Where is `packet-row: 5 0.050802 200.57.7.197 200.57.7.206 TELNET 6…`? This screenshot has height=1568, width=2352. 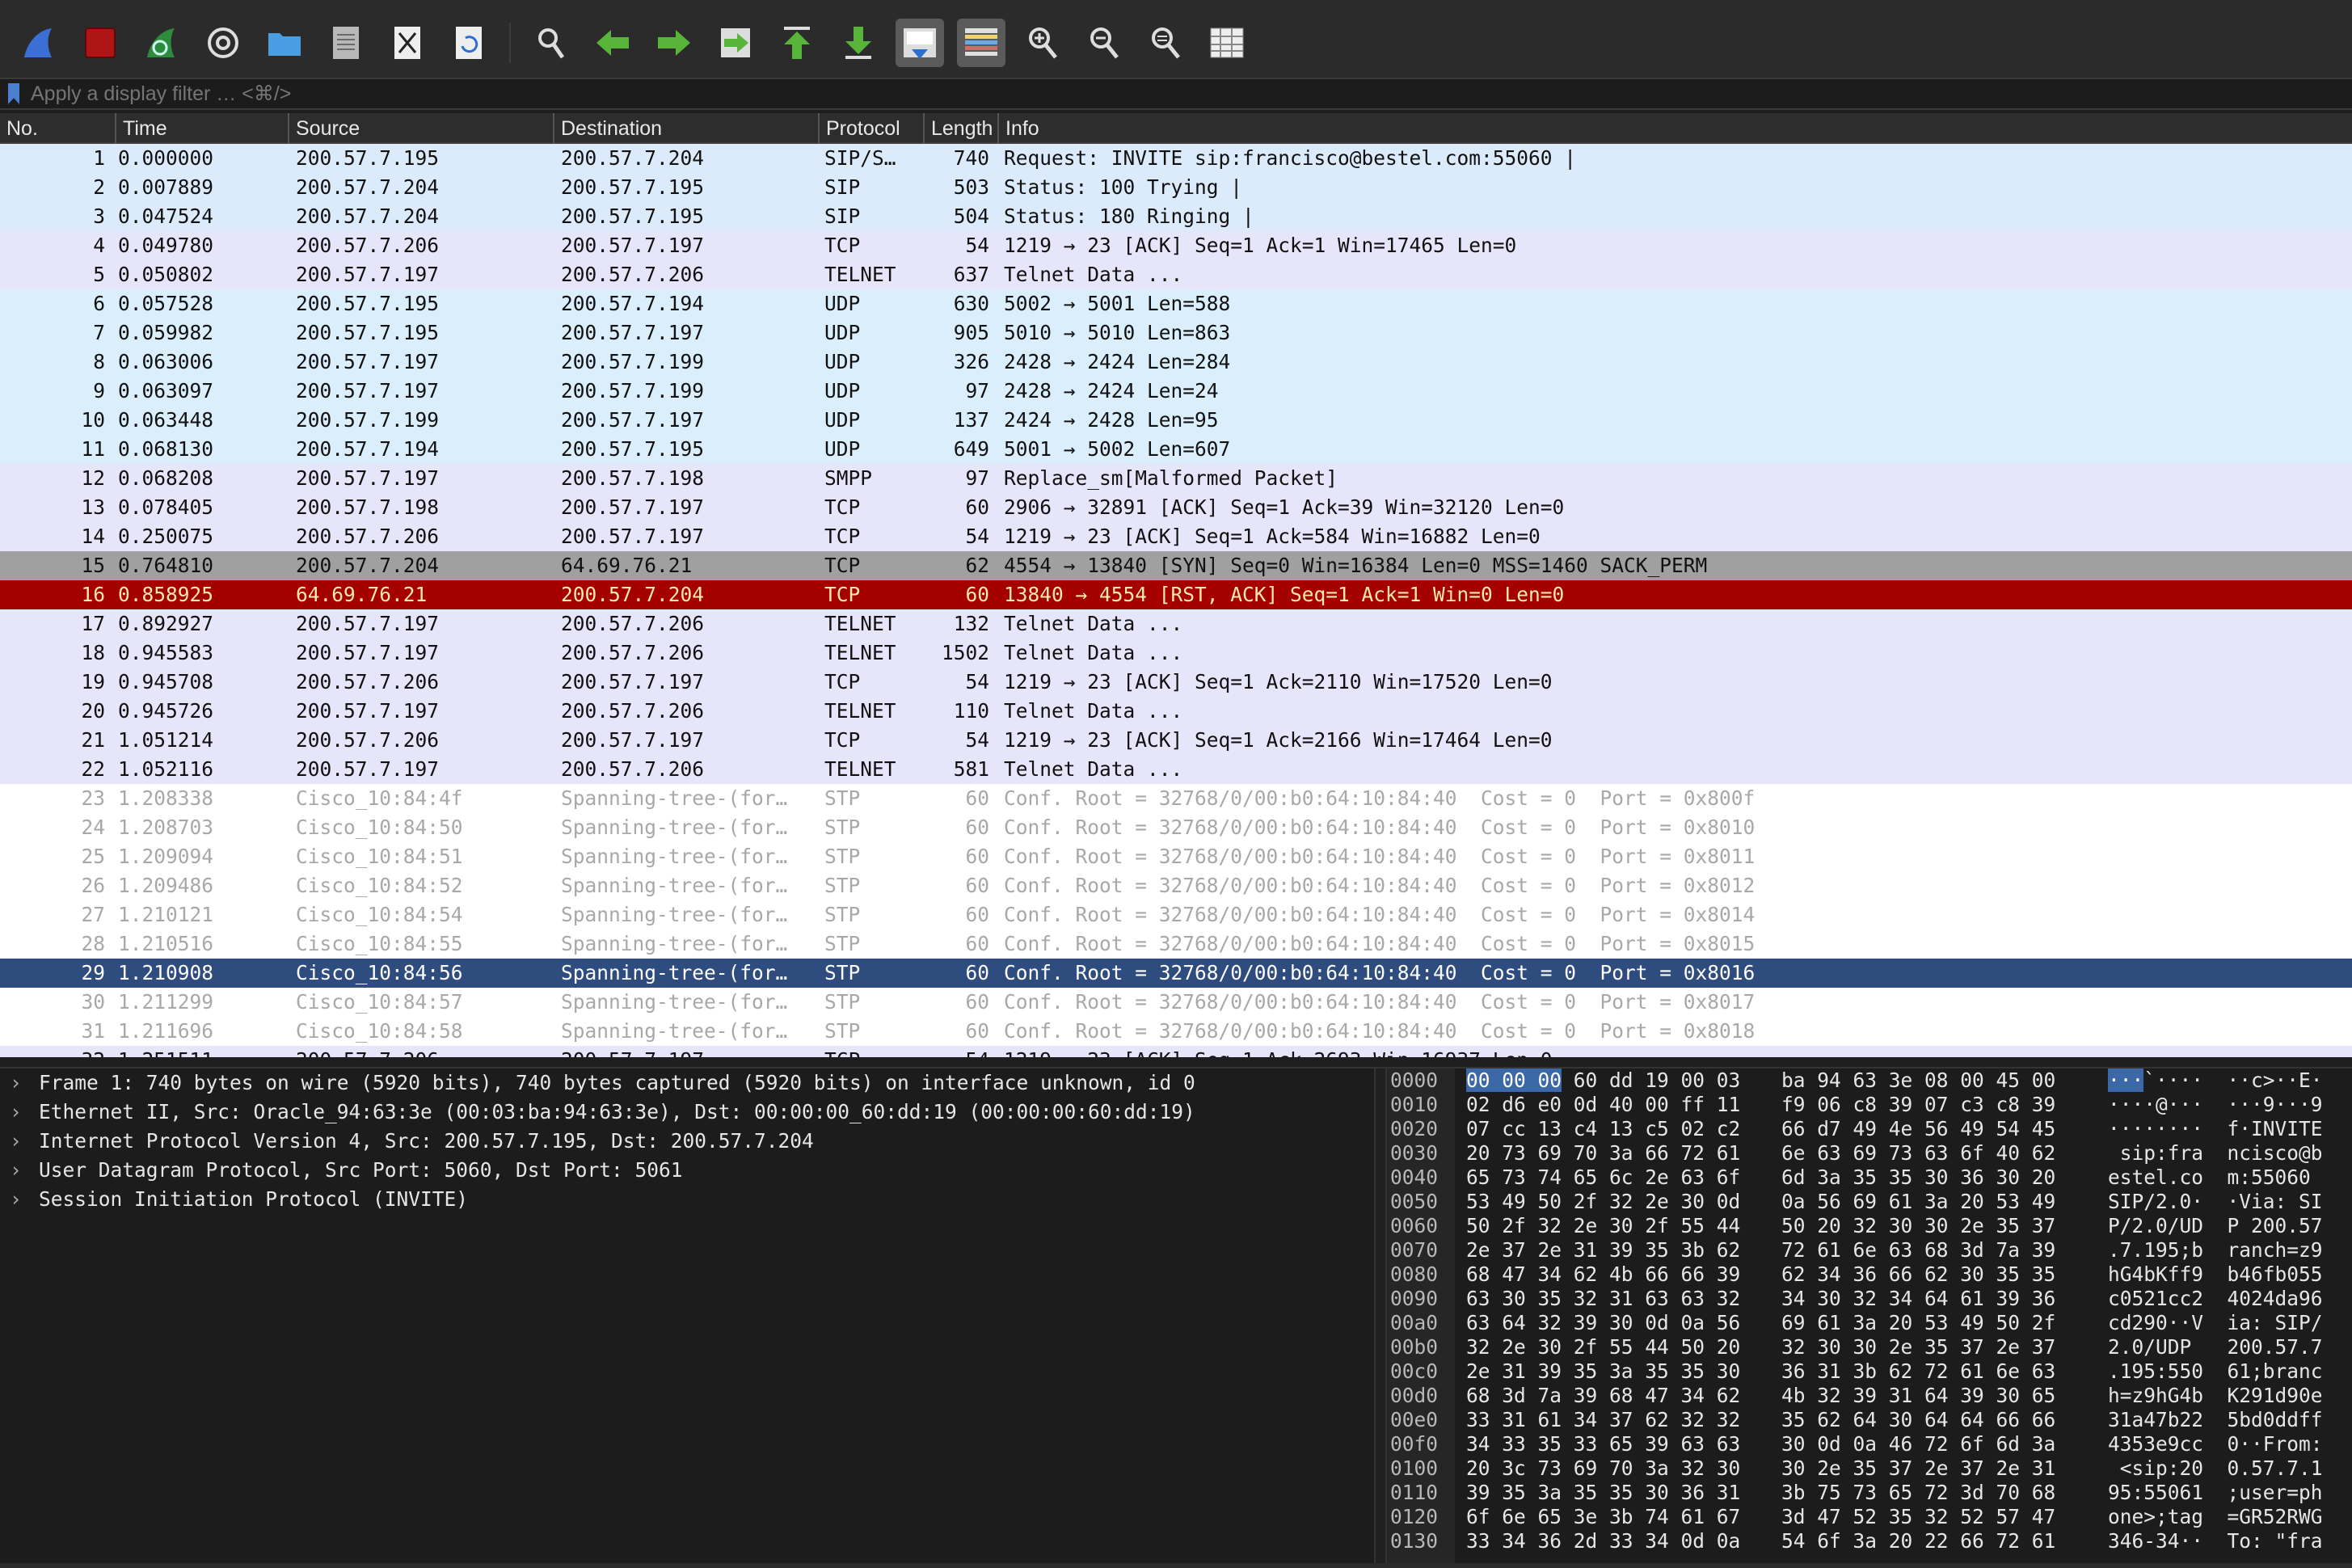 packet-row: 5 0.050802 200.57.7.197 200.57.7.206 TELNET 6… is located at coordinates (1176, 274).